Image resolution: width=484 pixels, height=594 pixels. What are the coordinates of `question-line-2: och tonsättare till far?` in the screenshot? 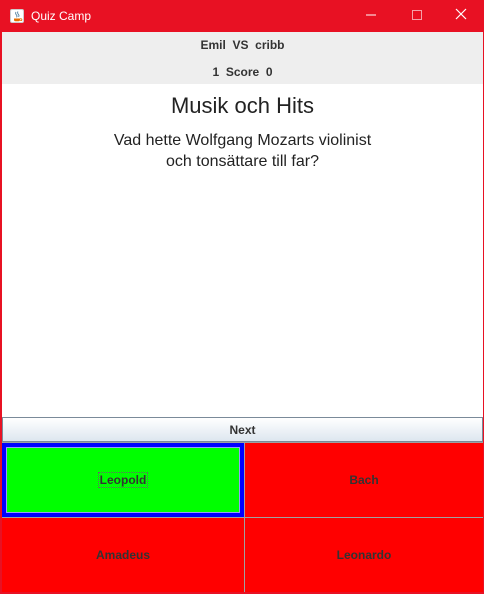 It's located at (242, 161).